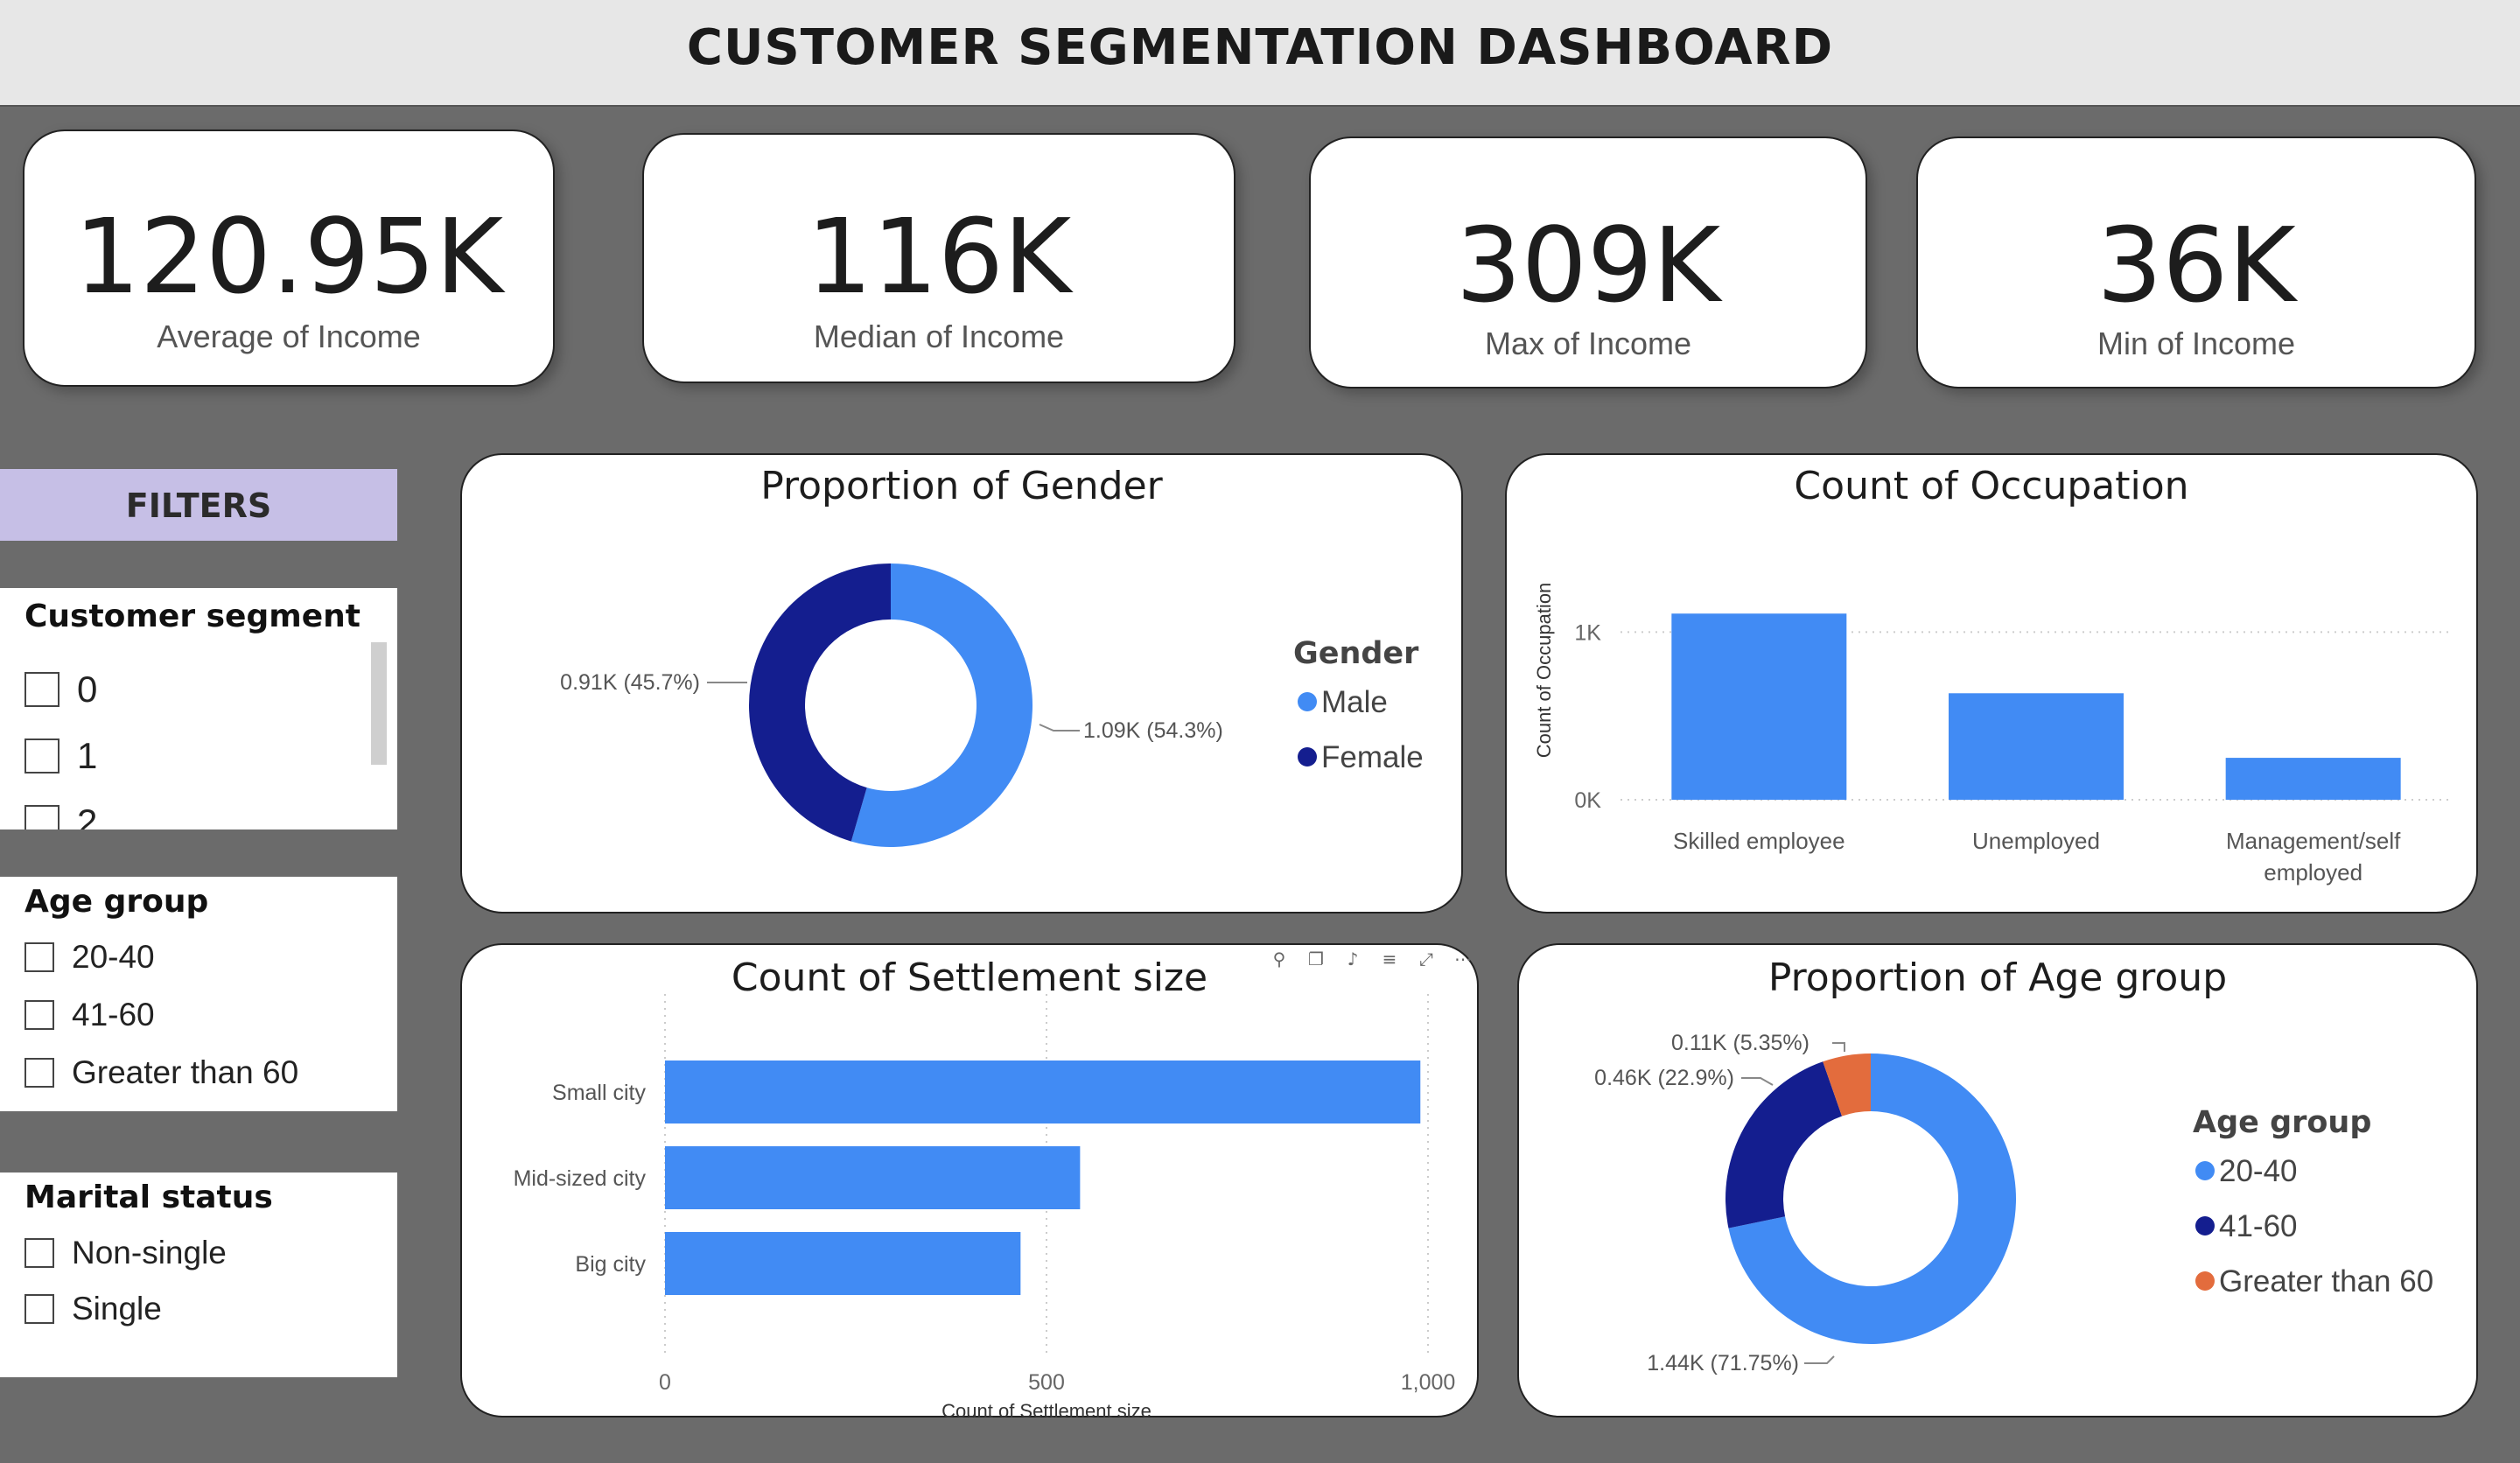  I want to click on slicer-option-segment-1: 1, so click(61, 755).